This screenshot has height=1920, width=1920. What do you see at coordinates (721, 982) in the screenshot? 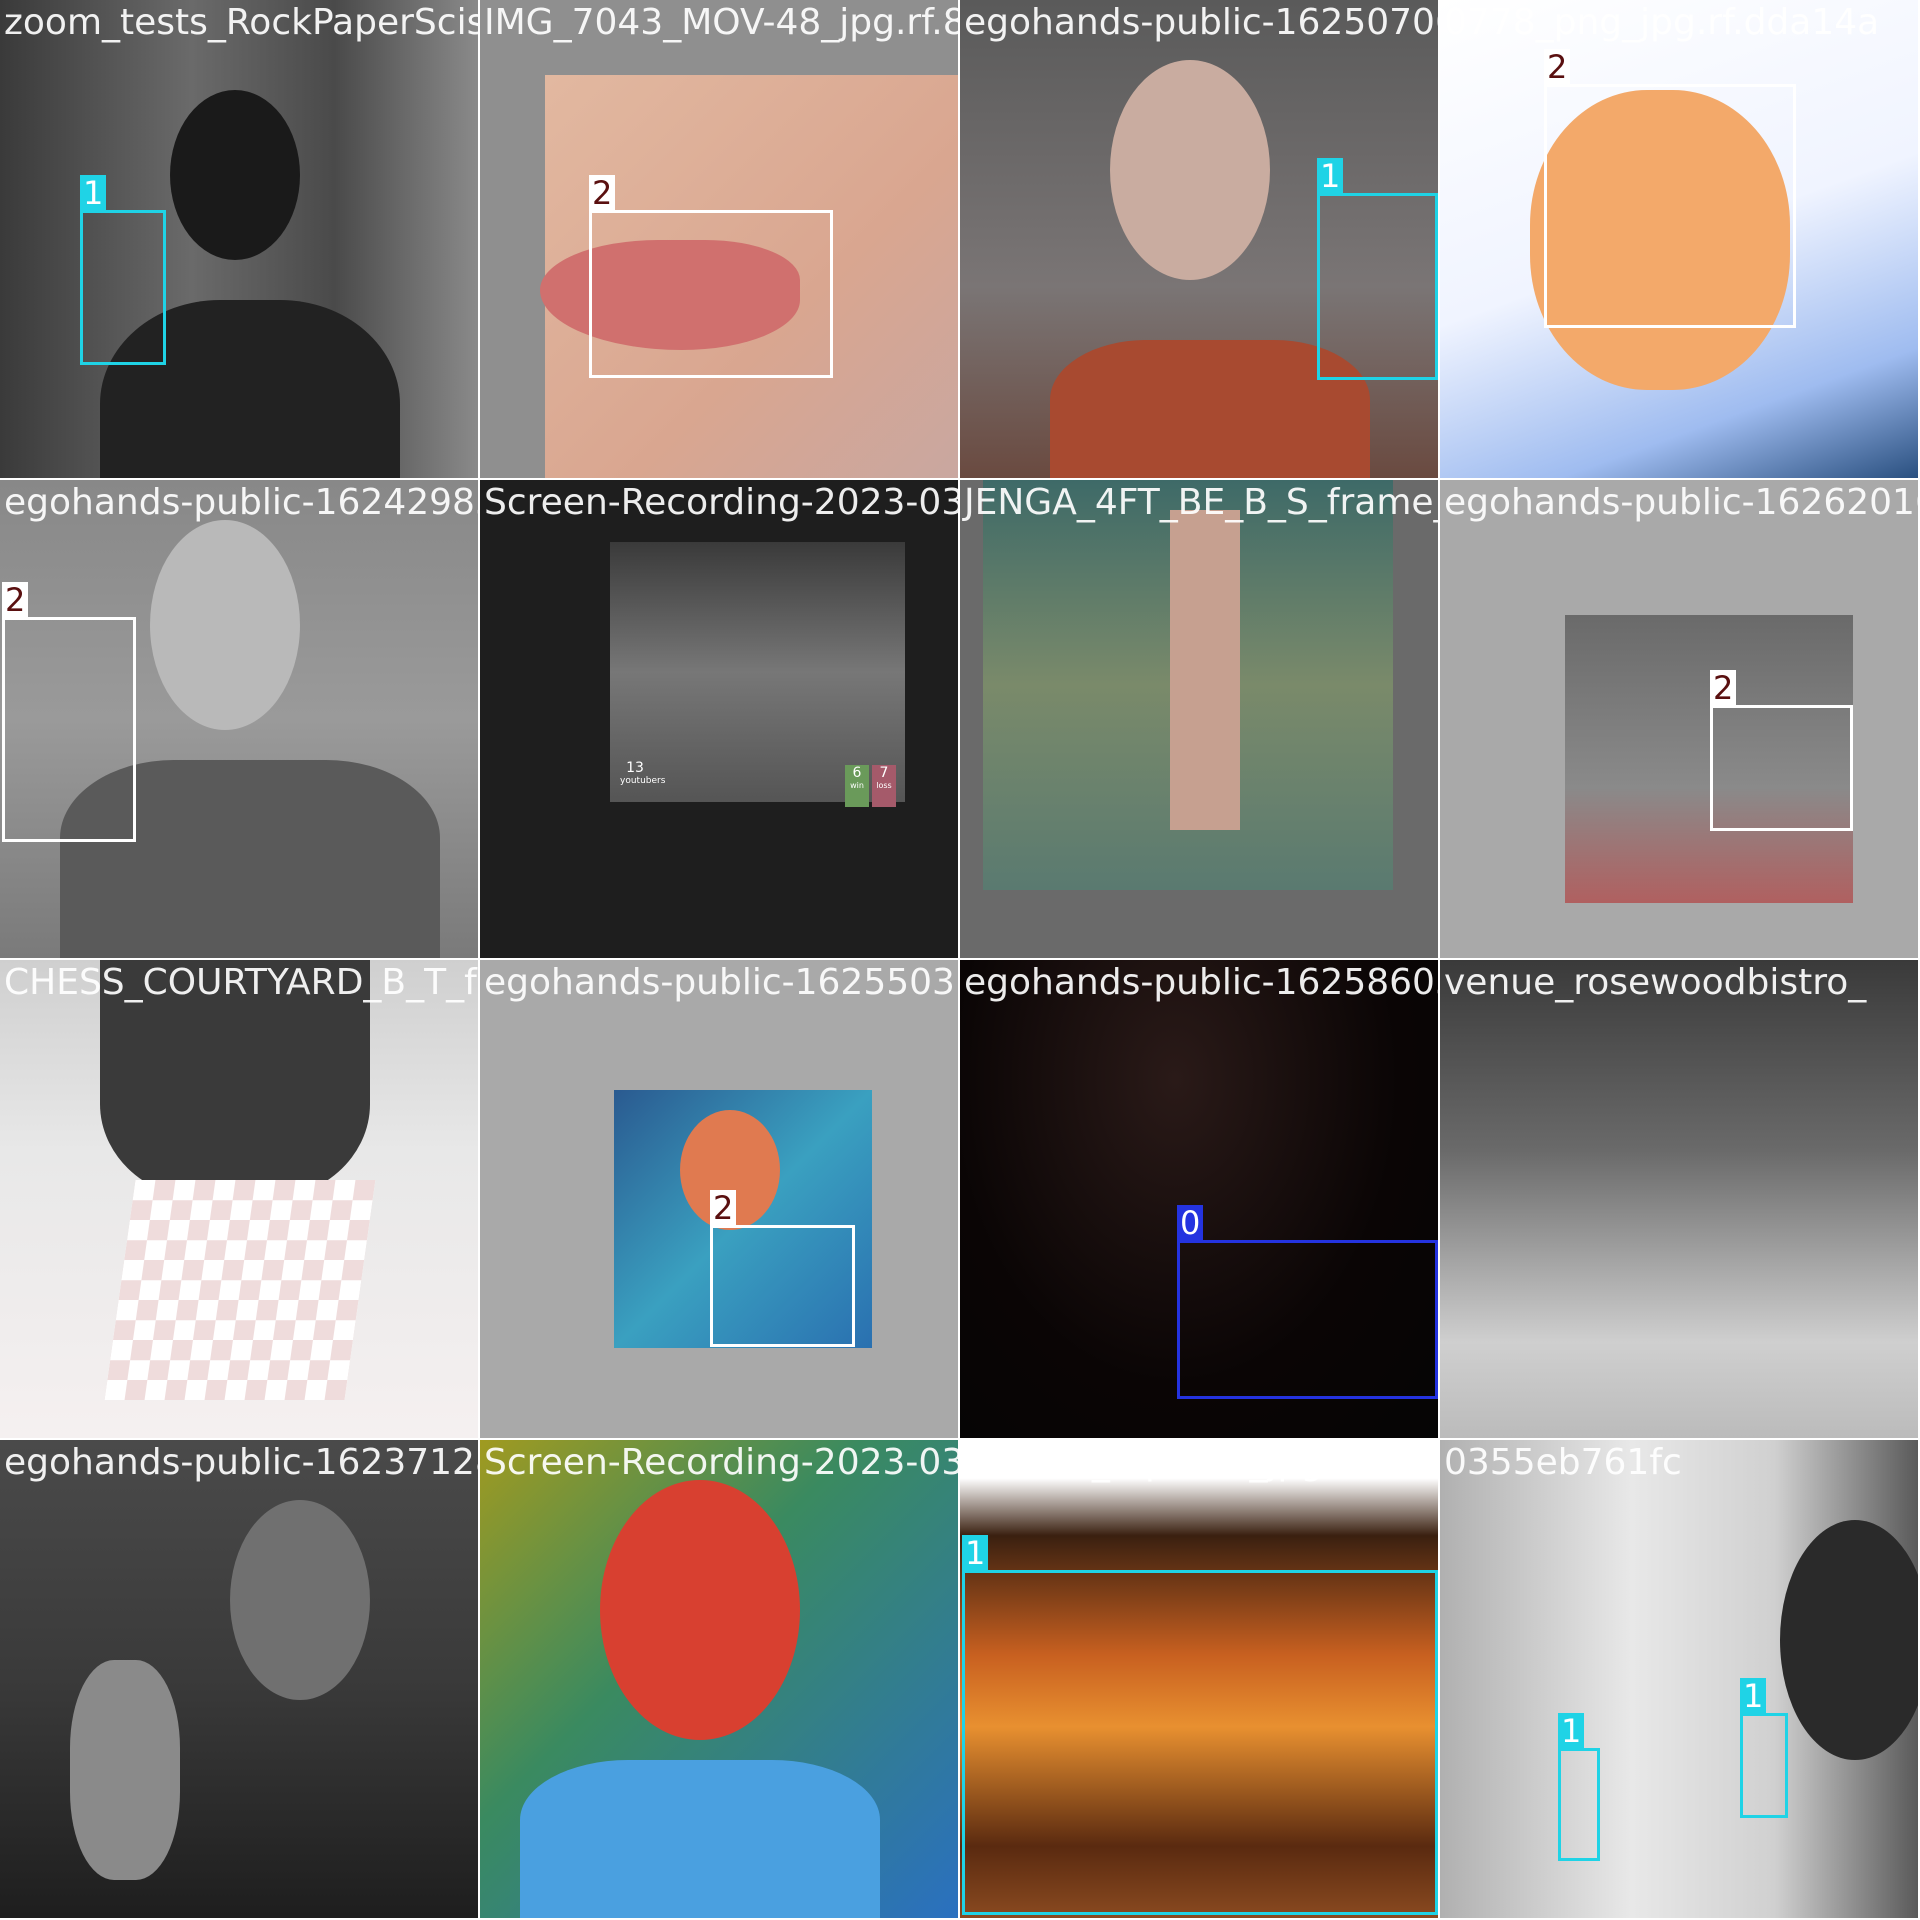
I see `tile-filename: egohands-public-1625503124` at bounding box center [721, 982].